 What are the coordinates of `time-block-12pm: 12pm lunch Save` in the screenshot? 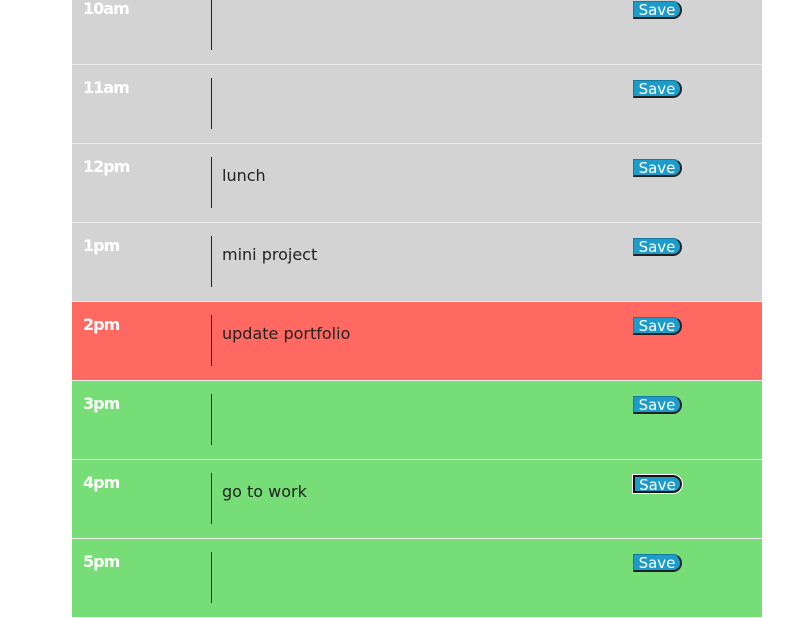 It's located at (417, 183).